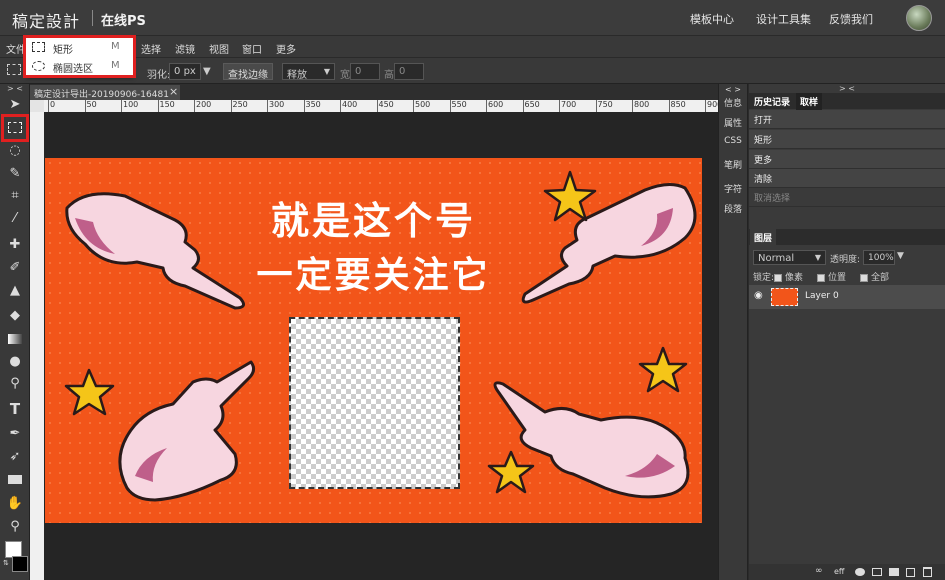 The height and width of the screenshot is (580, 945). I want to click on tab-layers: 图层, so click(763, 237).